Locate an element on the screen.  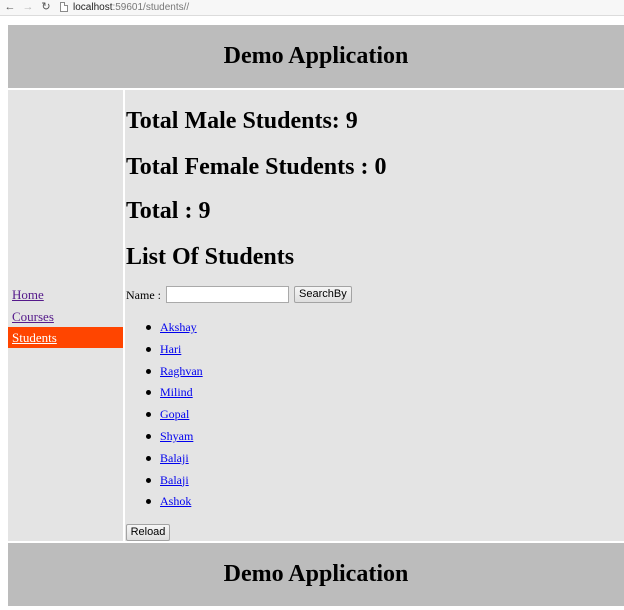
reload-button: Reload is located at coordinates (148, 532).